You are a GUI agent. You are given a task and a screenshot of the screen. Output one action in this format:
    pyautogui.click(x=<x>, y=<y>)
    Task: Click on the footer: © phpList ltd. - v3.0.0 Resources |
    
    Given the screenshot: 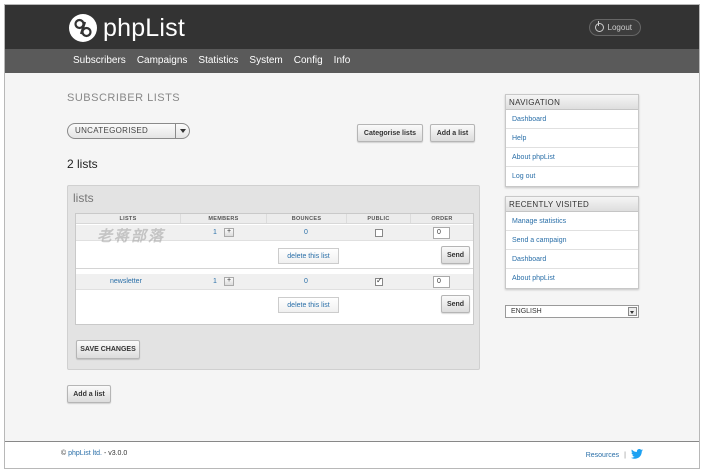 What is the action you would take?
    pyautogui.click(x=352, y=454)
    